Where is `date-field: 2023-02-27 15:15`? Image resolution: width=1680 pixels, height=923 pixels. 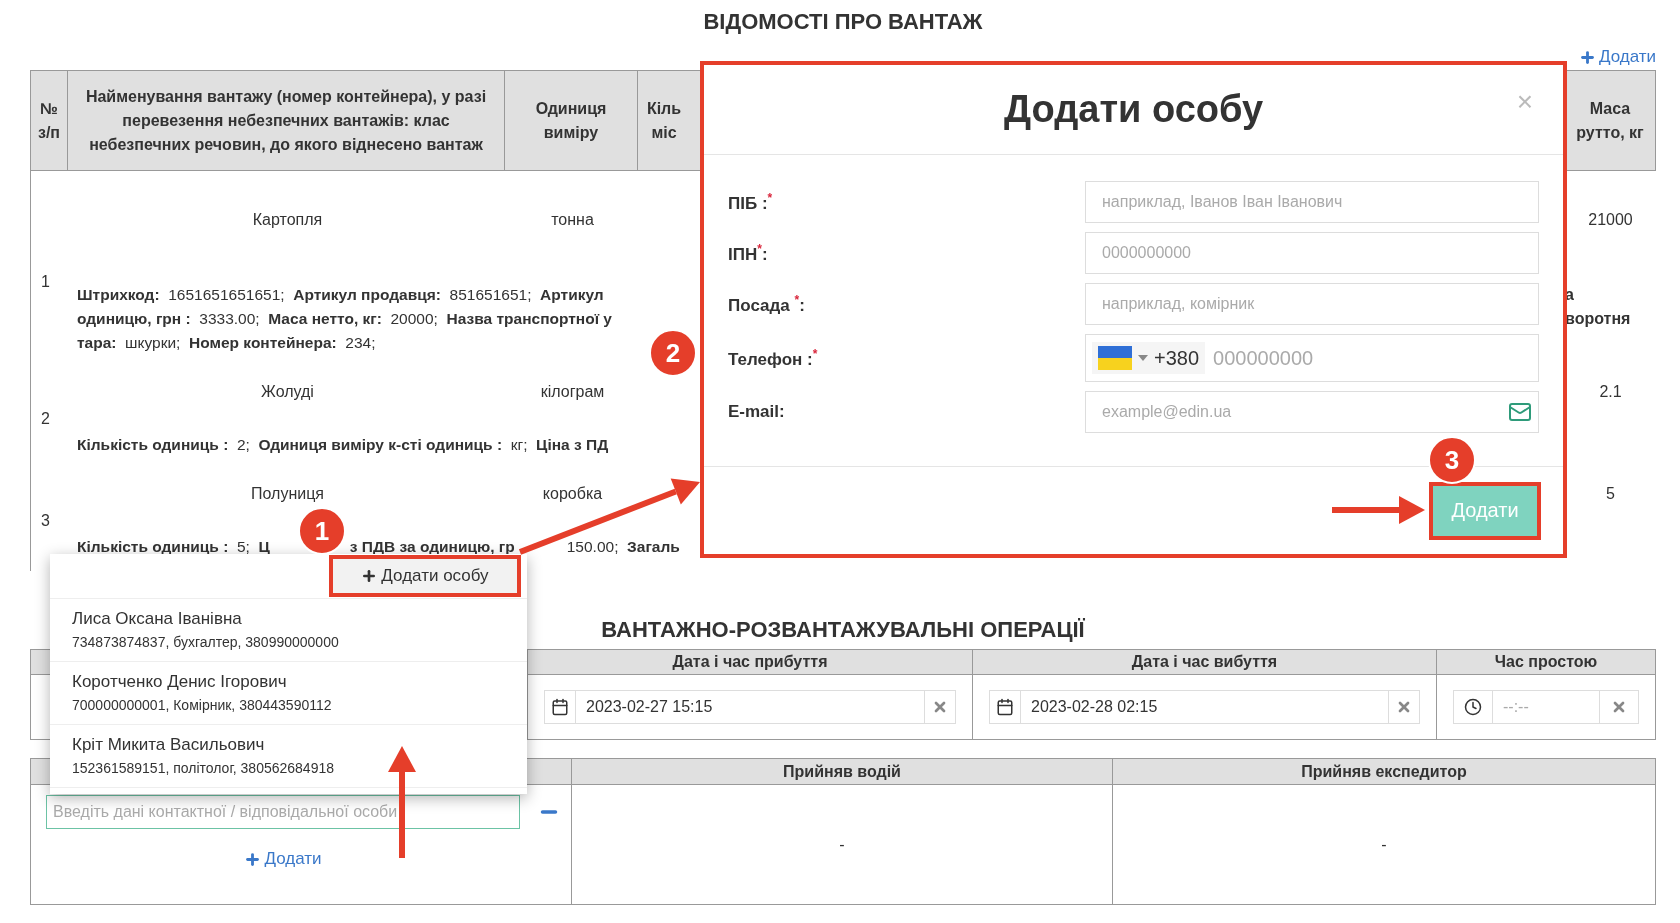
date-field: 2023-02-27 15:15 is located at coordinates (750, 707).